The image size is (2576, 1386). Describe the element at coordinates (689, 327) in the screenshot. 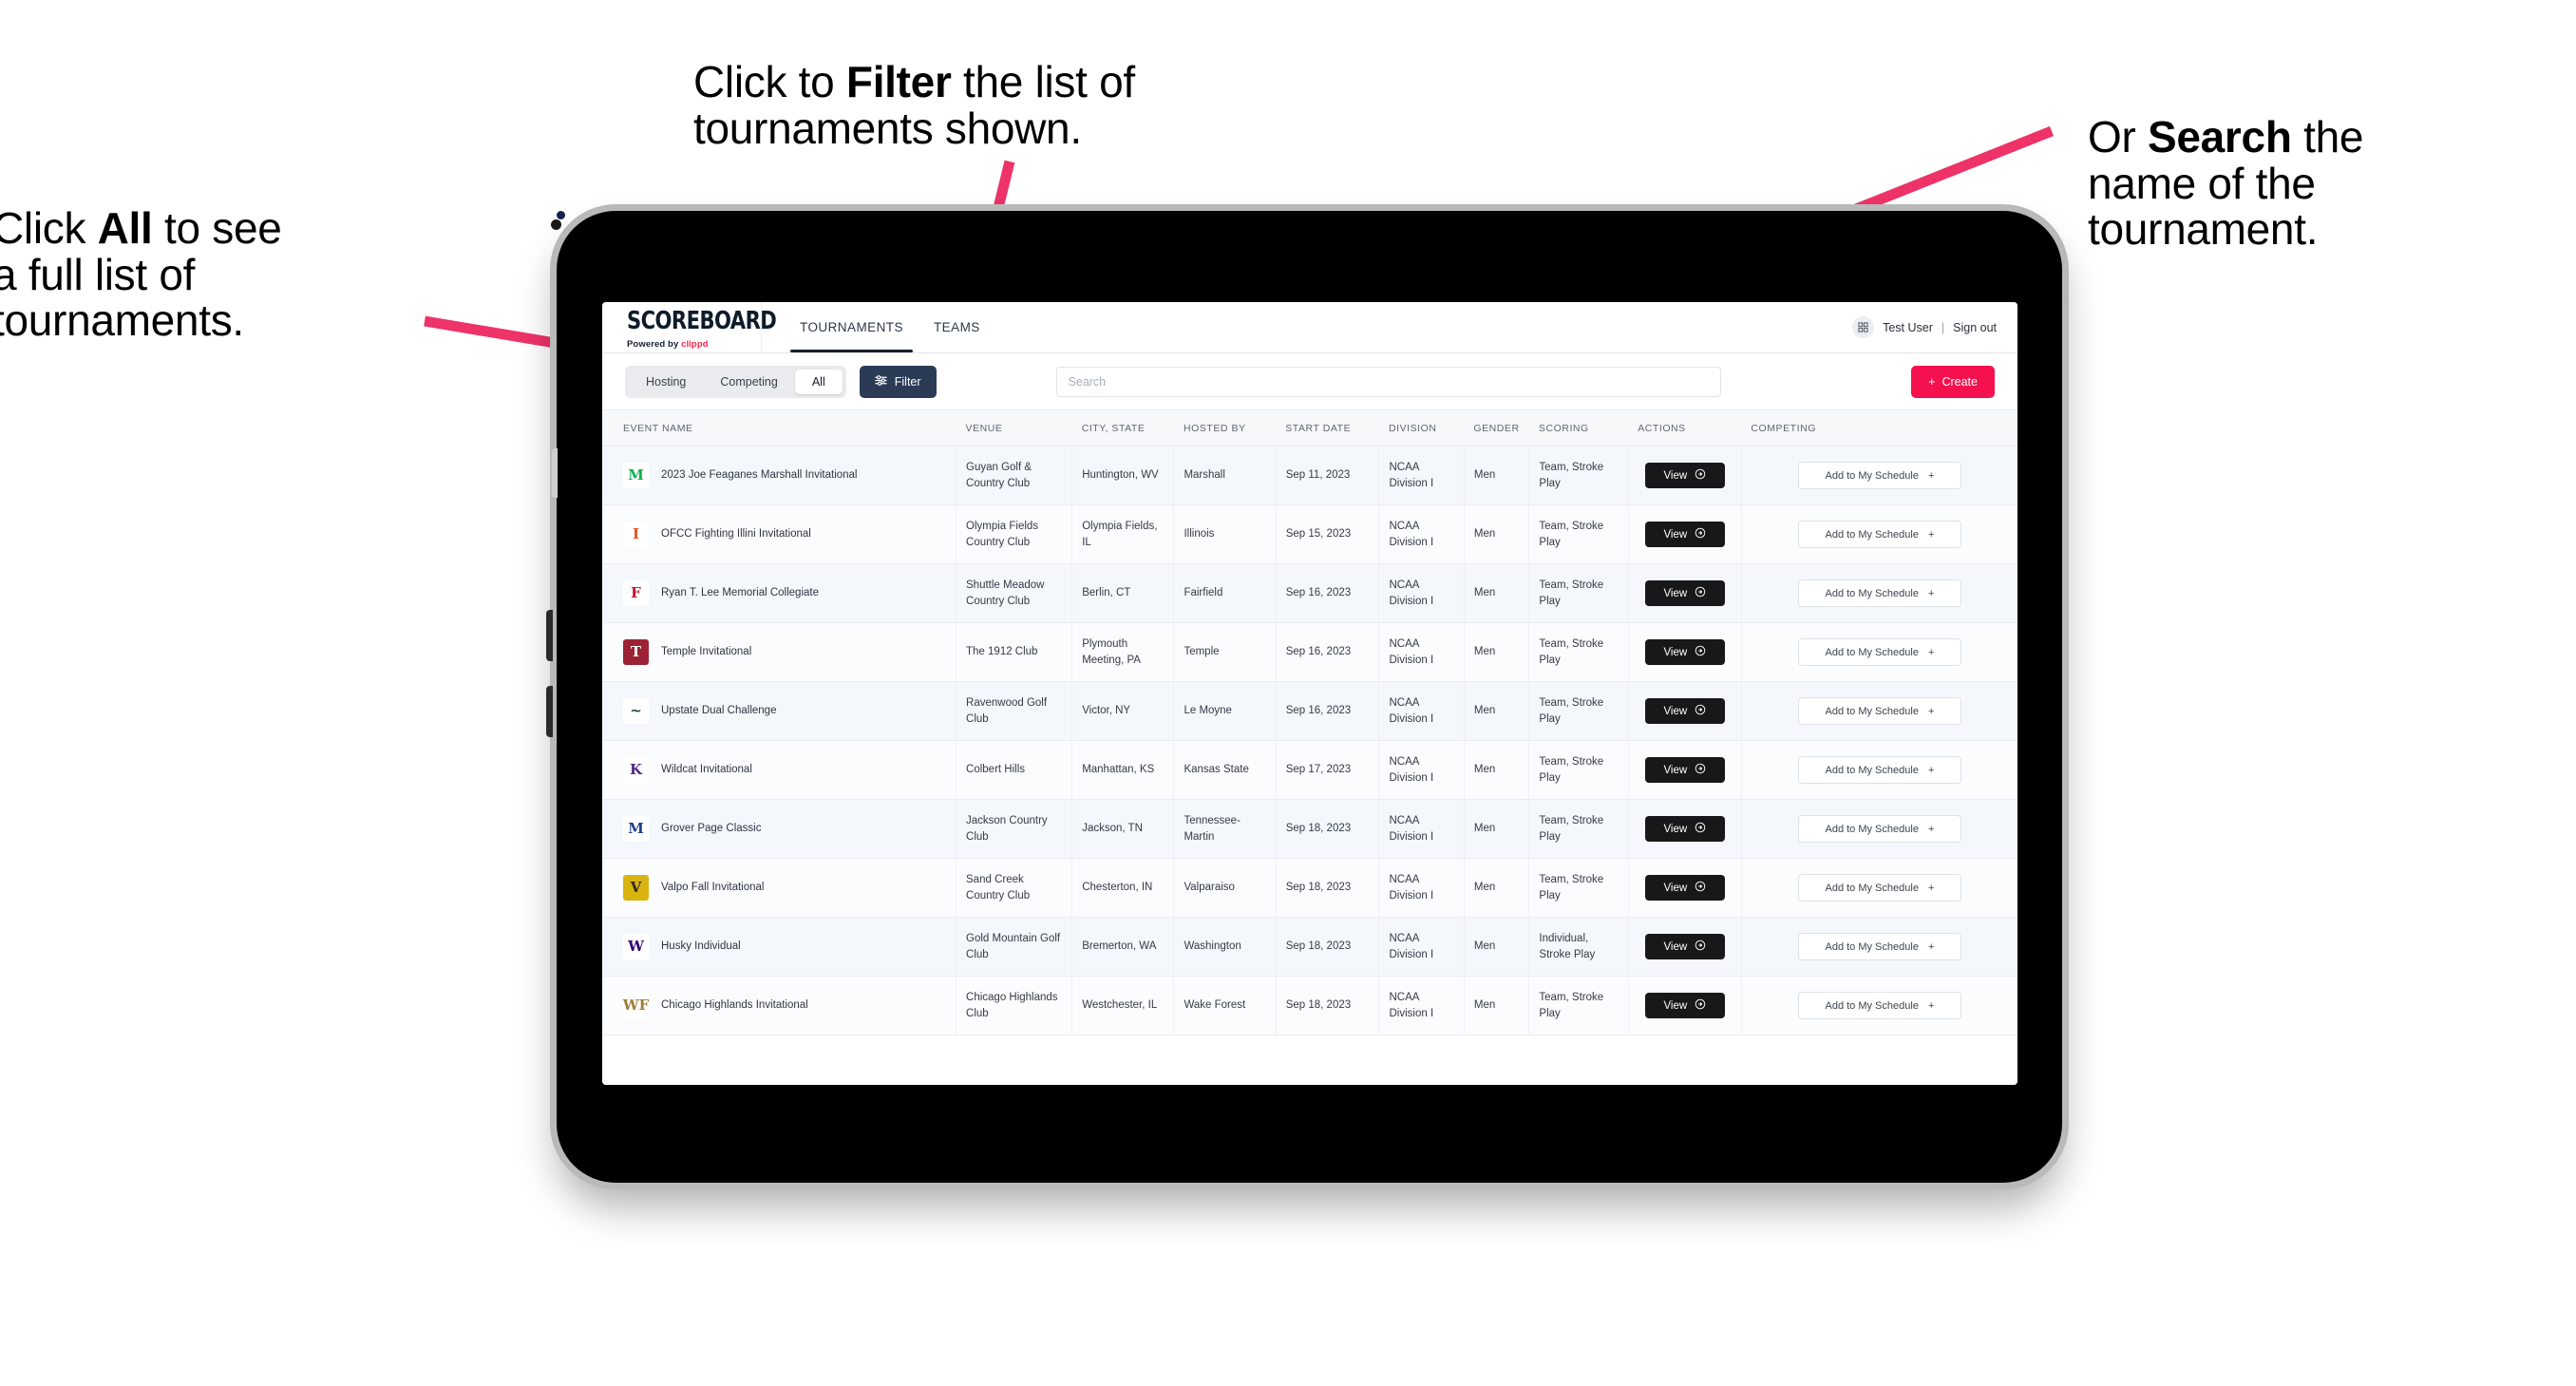

I see `brand-logo: SCOREBOARD Powered by clippd` at that location.